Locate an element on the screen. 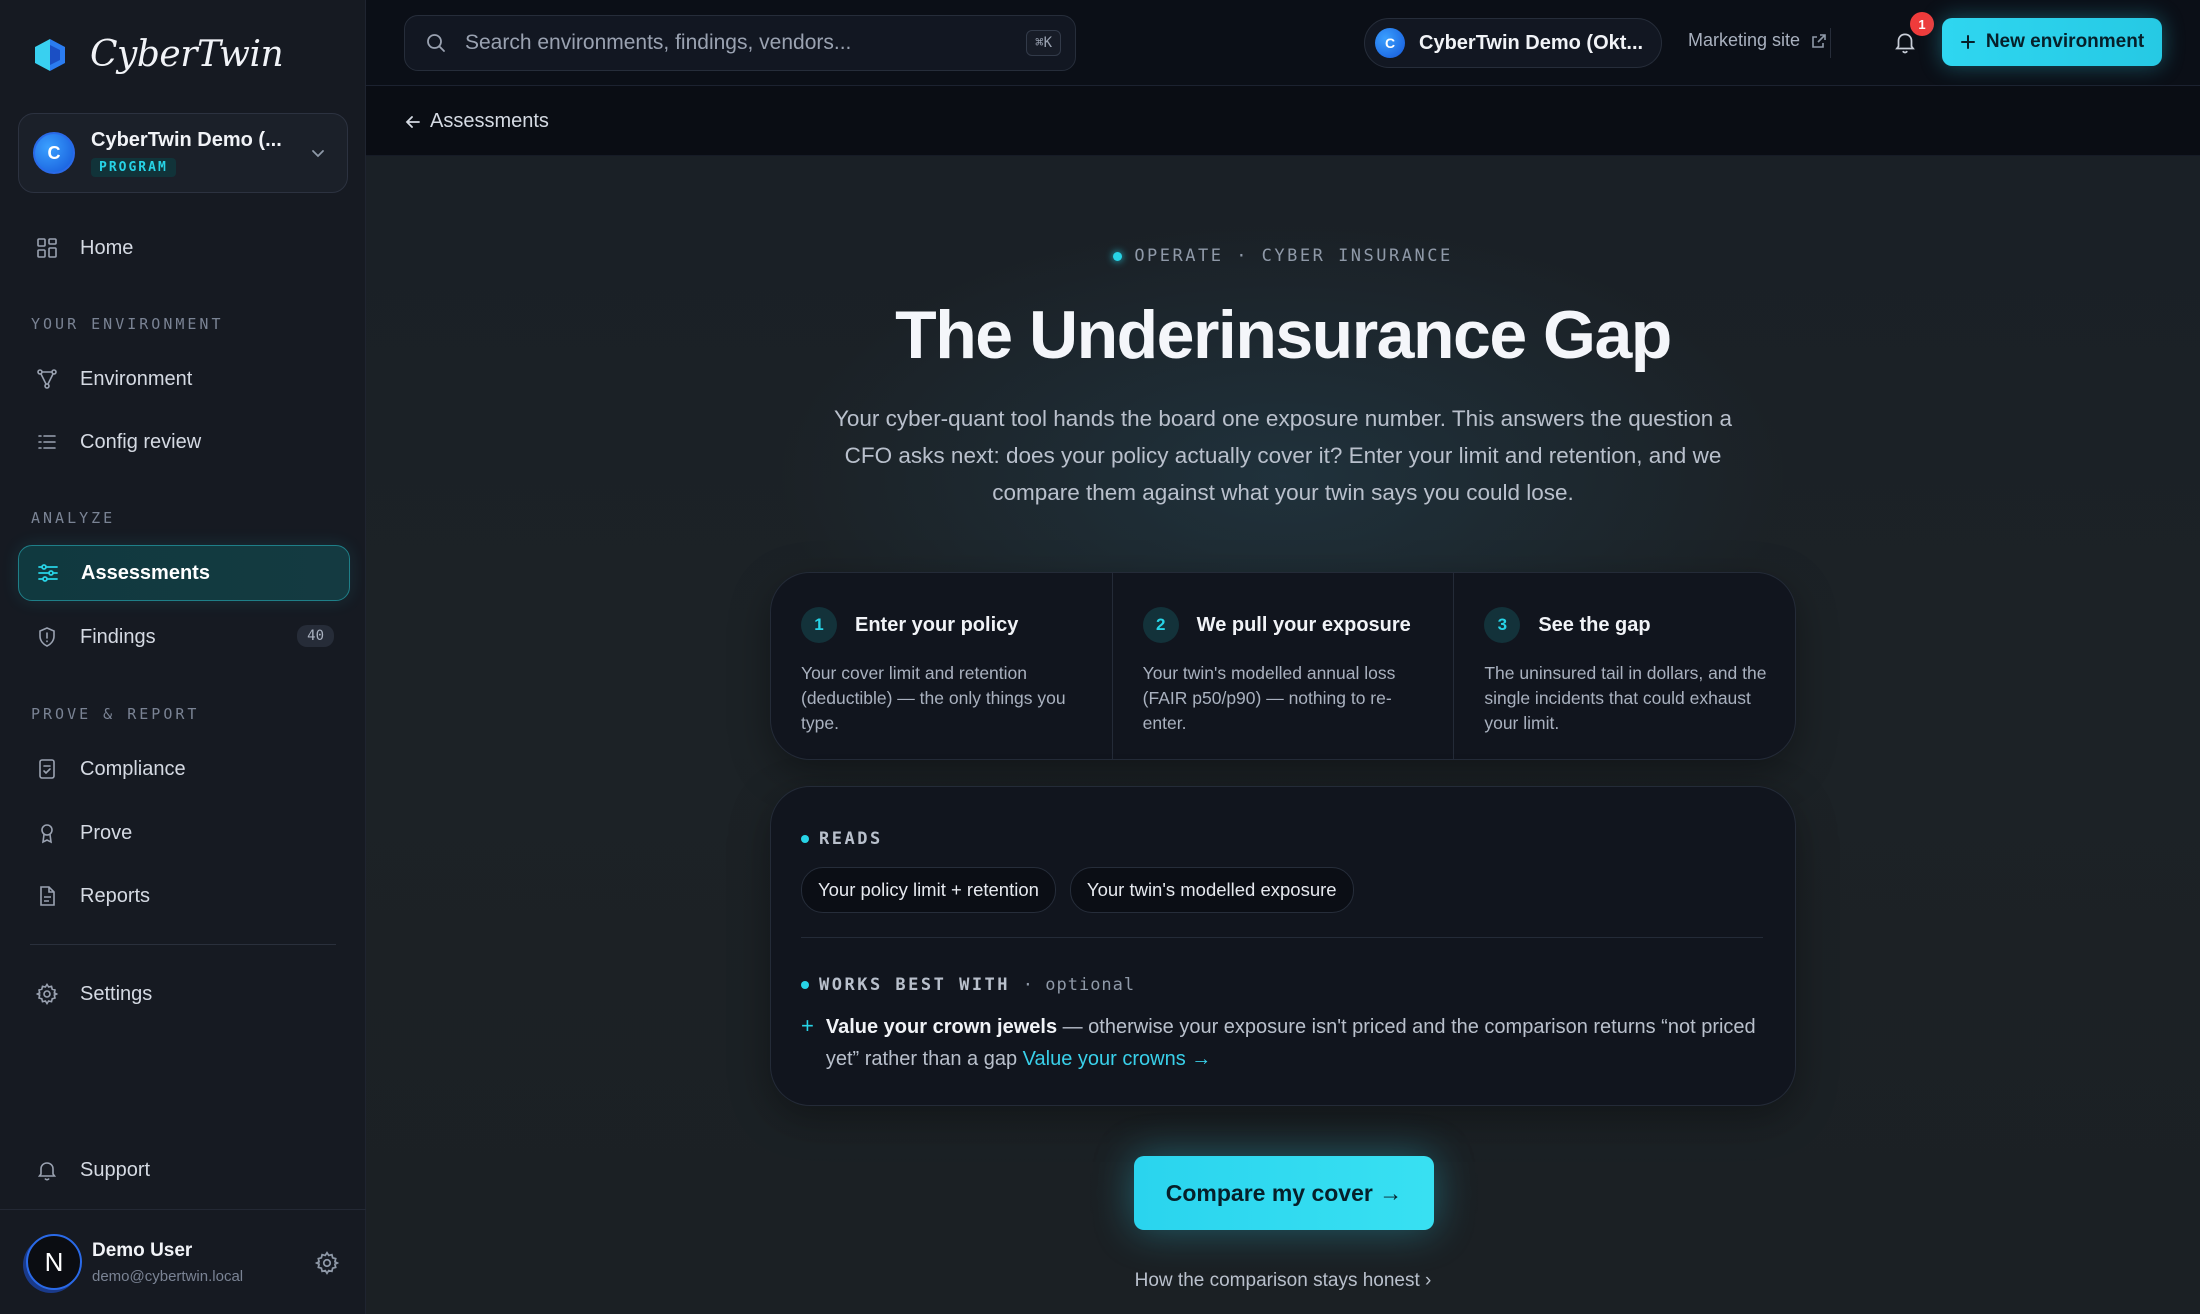 This screenshot has height=1314, width=2200. page-eyebrow: OPERATE · CYBER INSURANCE is located at coordinates (1283, 256).